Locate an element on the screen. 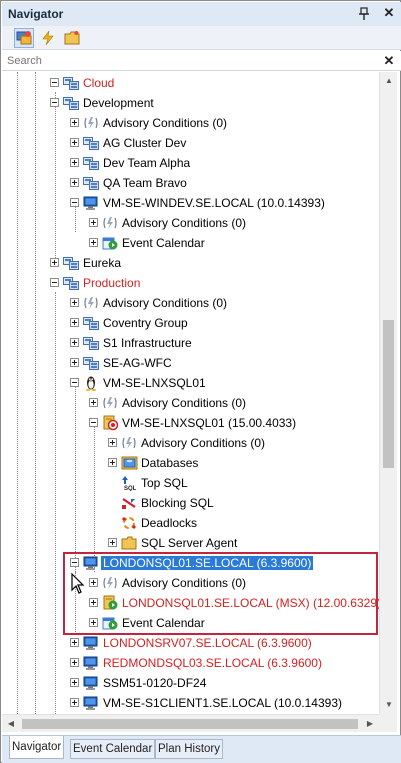 The height and width of the screenshot is (763, 401). horizontal-scroll-thumb is located at coordinates (190, 724).